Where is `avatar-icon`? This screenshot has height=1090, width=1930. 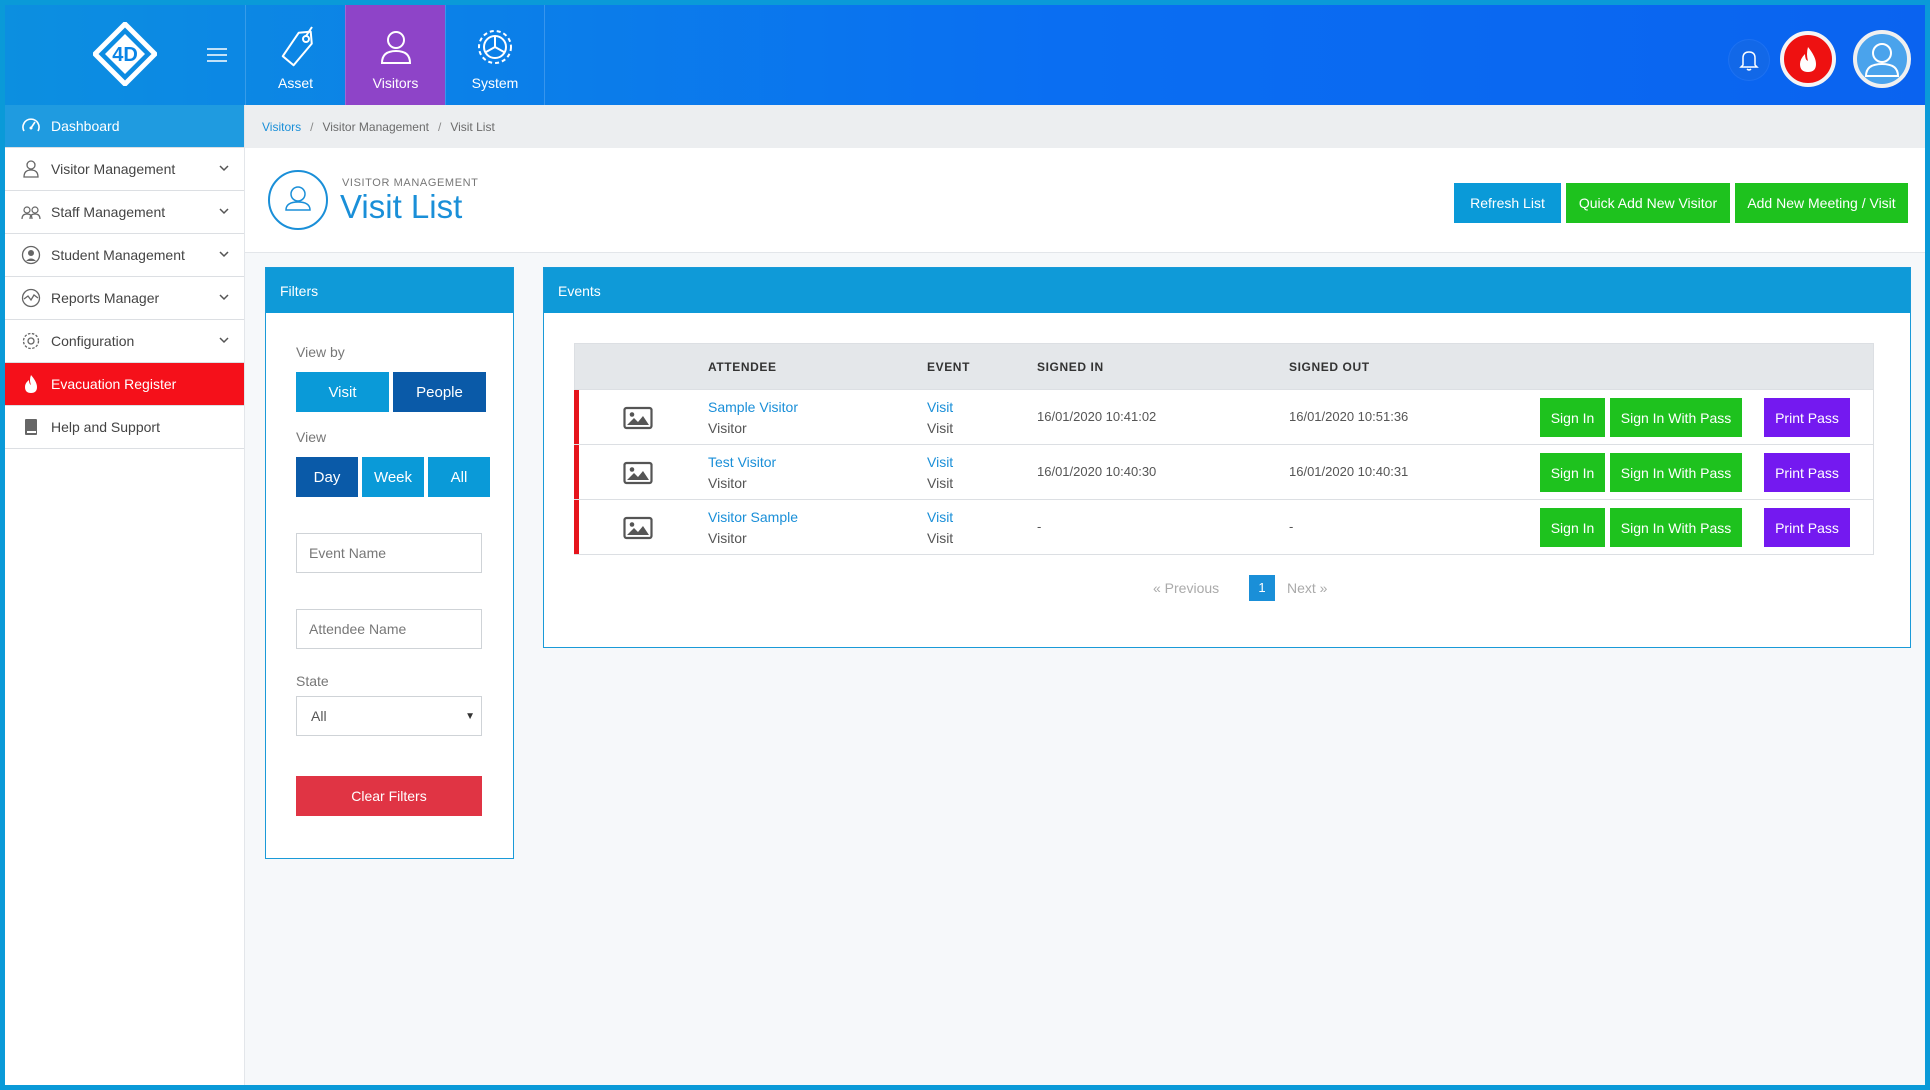 avatar-icon is located at coordinates (1882, 60).